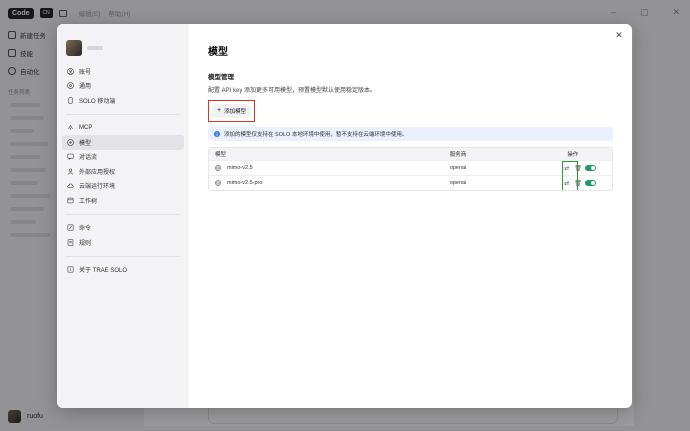 The image size is (690, 431). Describe the element at coordinates (292, 91) in the screenshot. I see `section-description: 配置 API key 添加更多可用模型，预置模型默认使用稳定版本。` at that location.